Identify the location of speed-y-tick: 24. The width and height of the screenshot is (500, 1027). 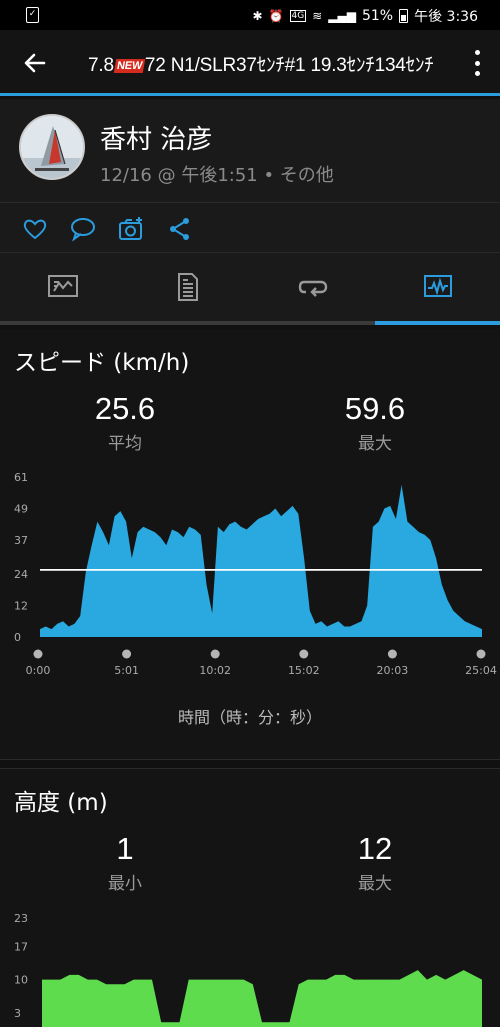
(21, 574).